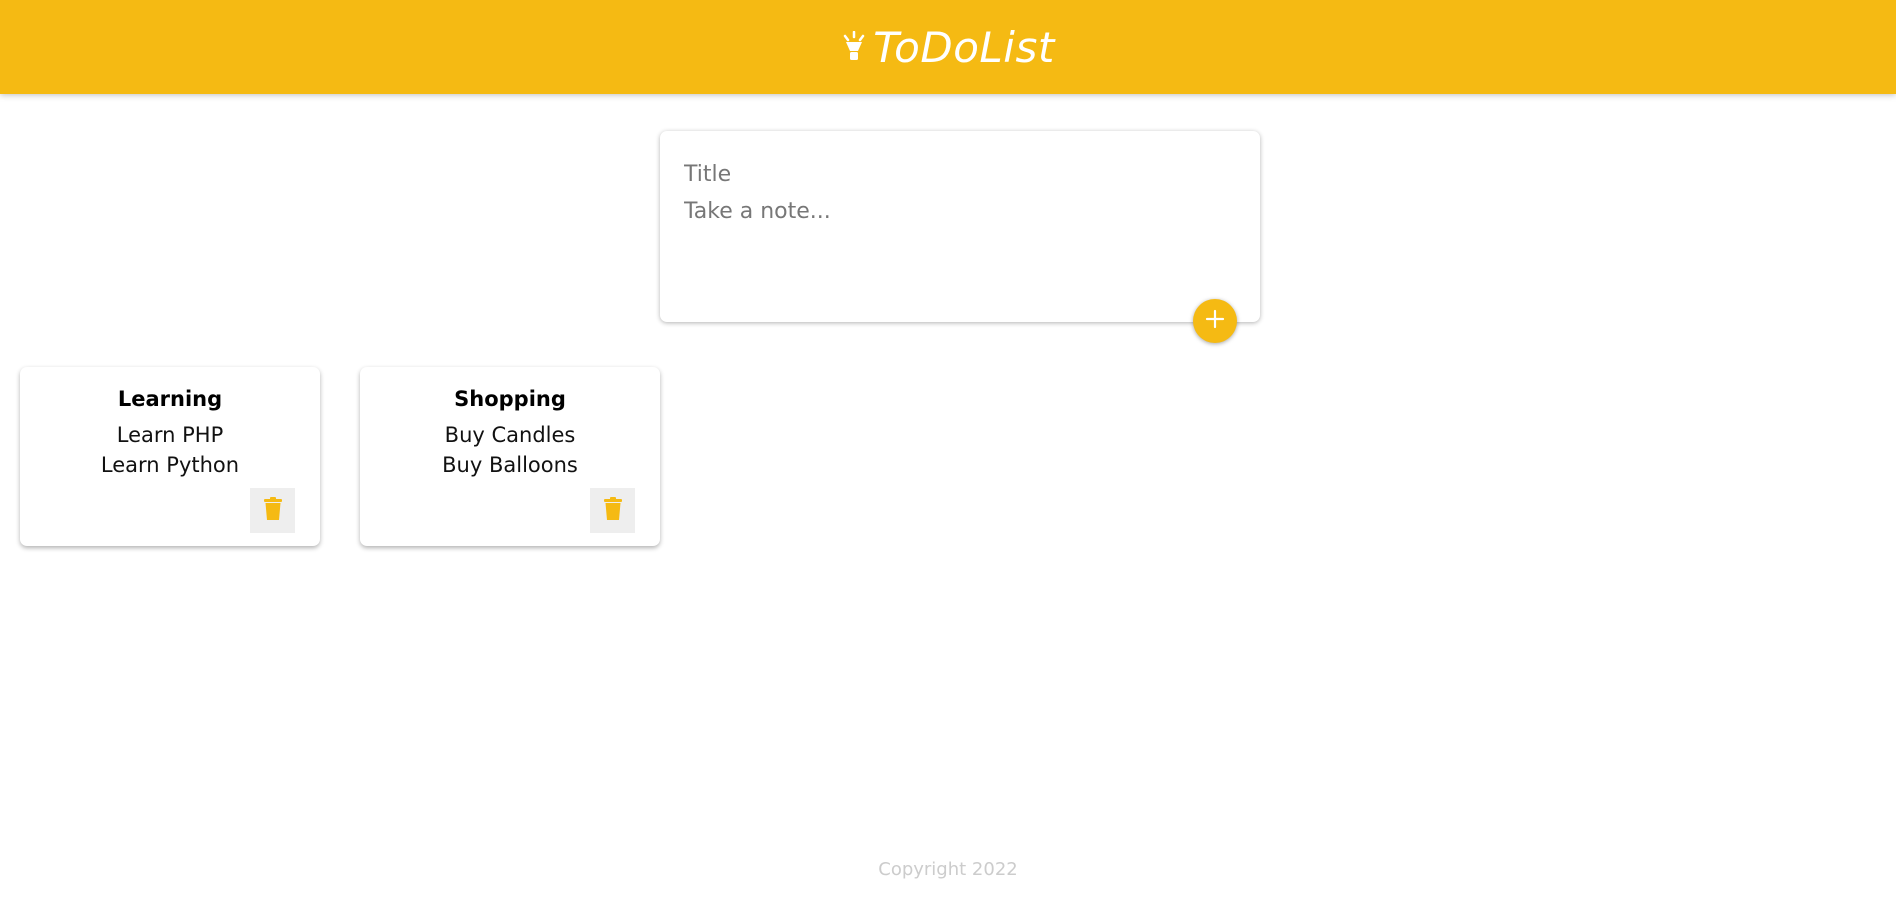  I want to click on plus-icon, so click(1215, 321).